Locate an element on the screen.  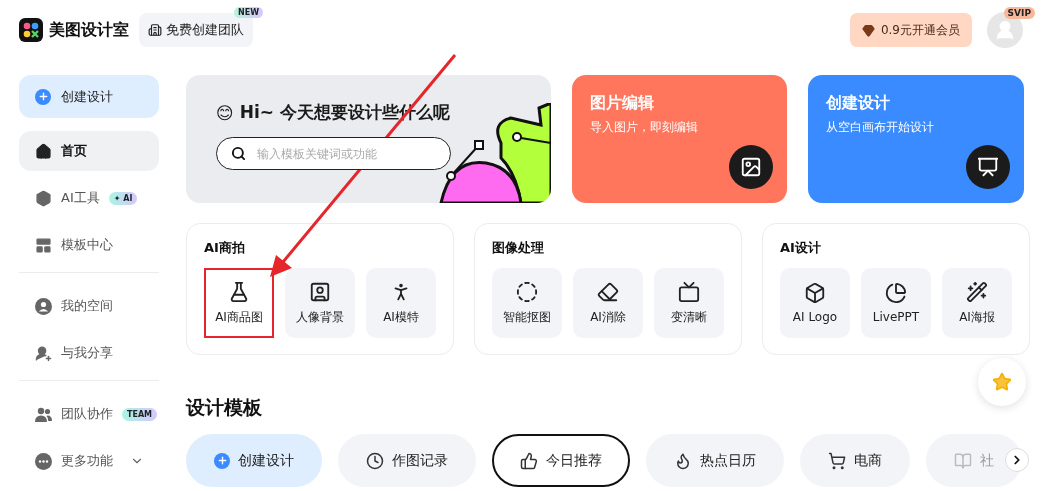
sidebar-item: AI工具 ✦ AI is located at coordinates (89, 198).